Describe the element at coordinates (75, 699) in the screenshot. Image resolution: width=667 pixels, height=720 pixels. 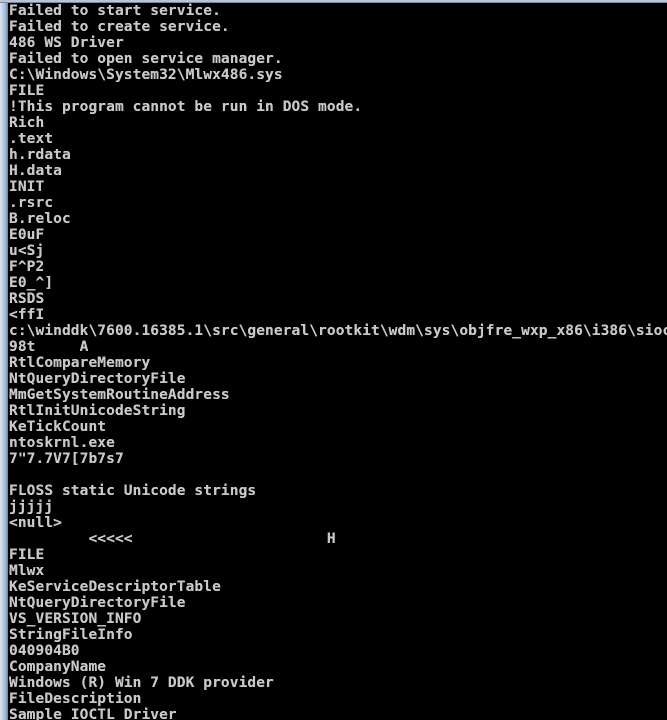
I see `terminal-line: FileDescription` at that location.